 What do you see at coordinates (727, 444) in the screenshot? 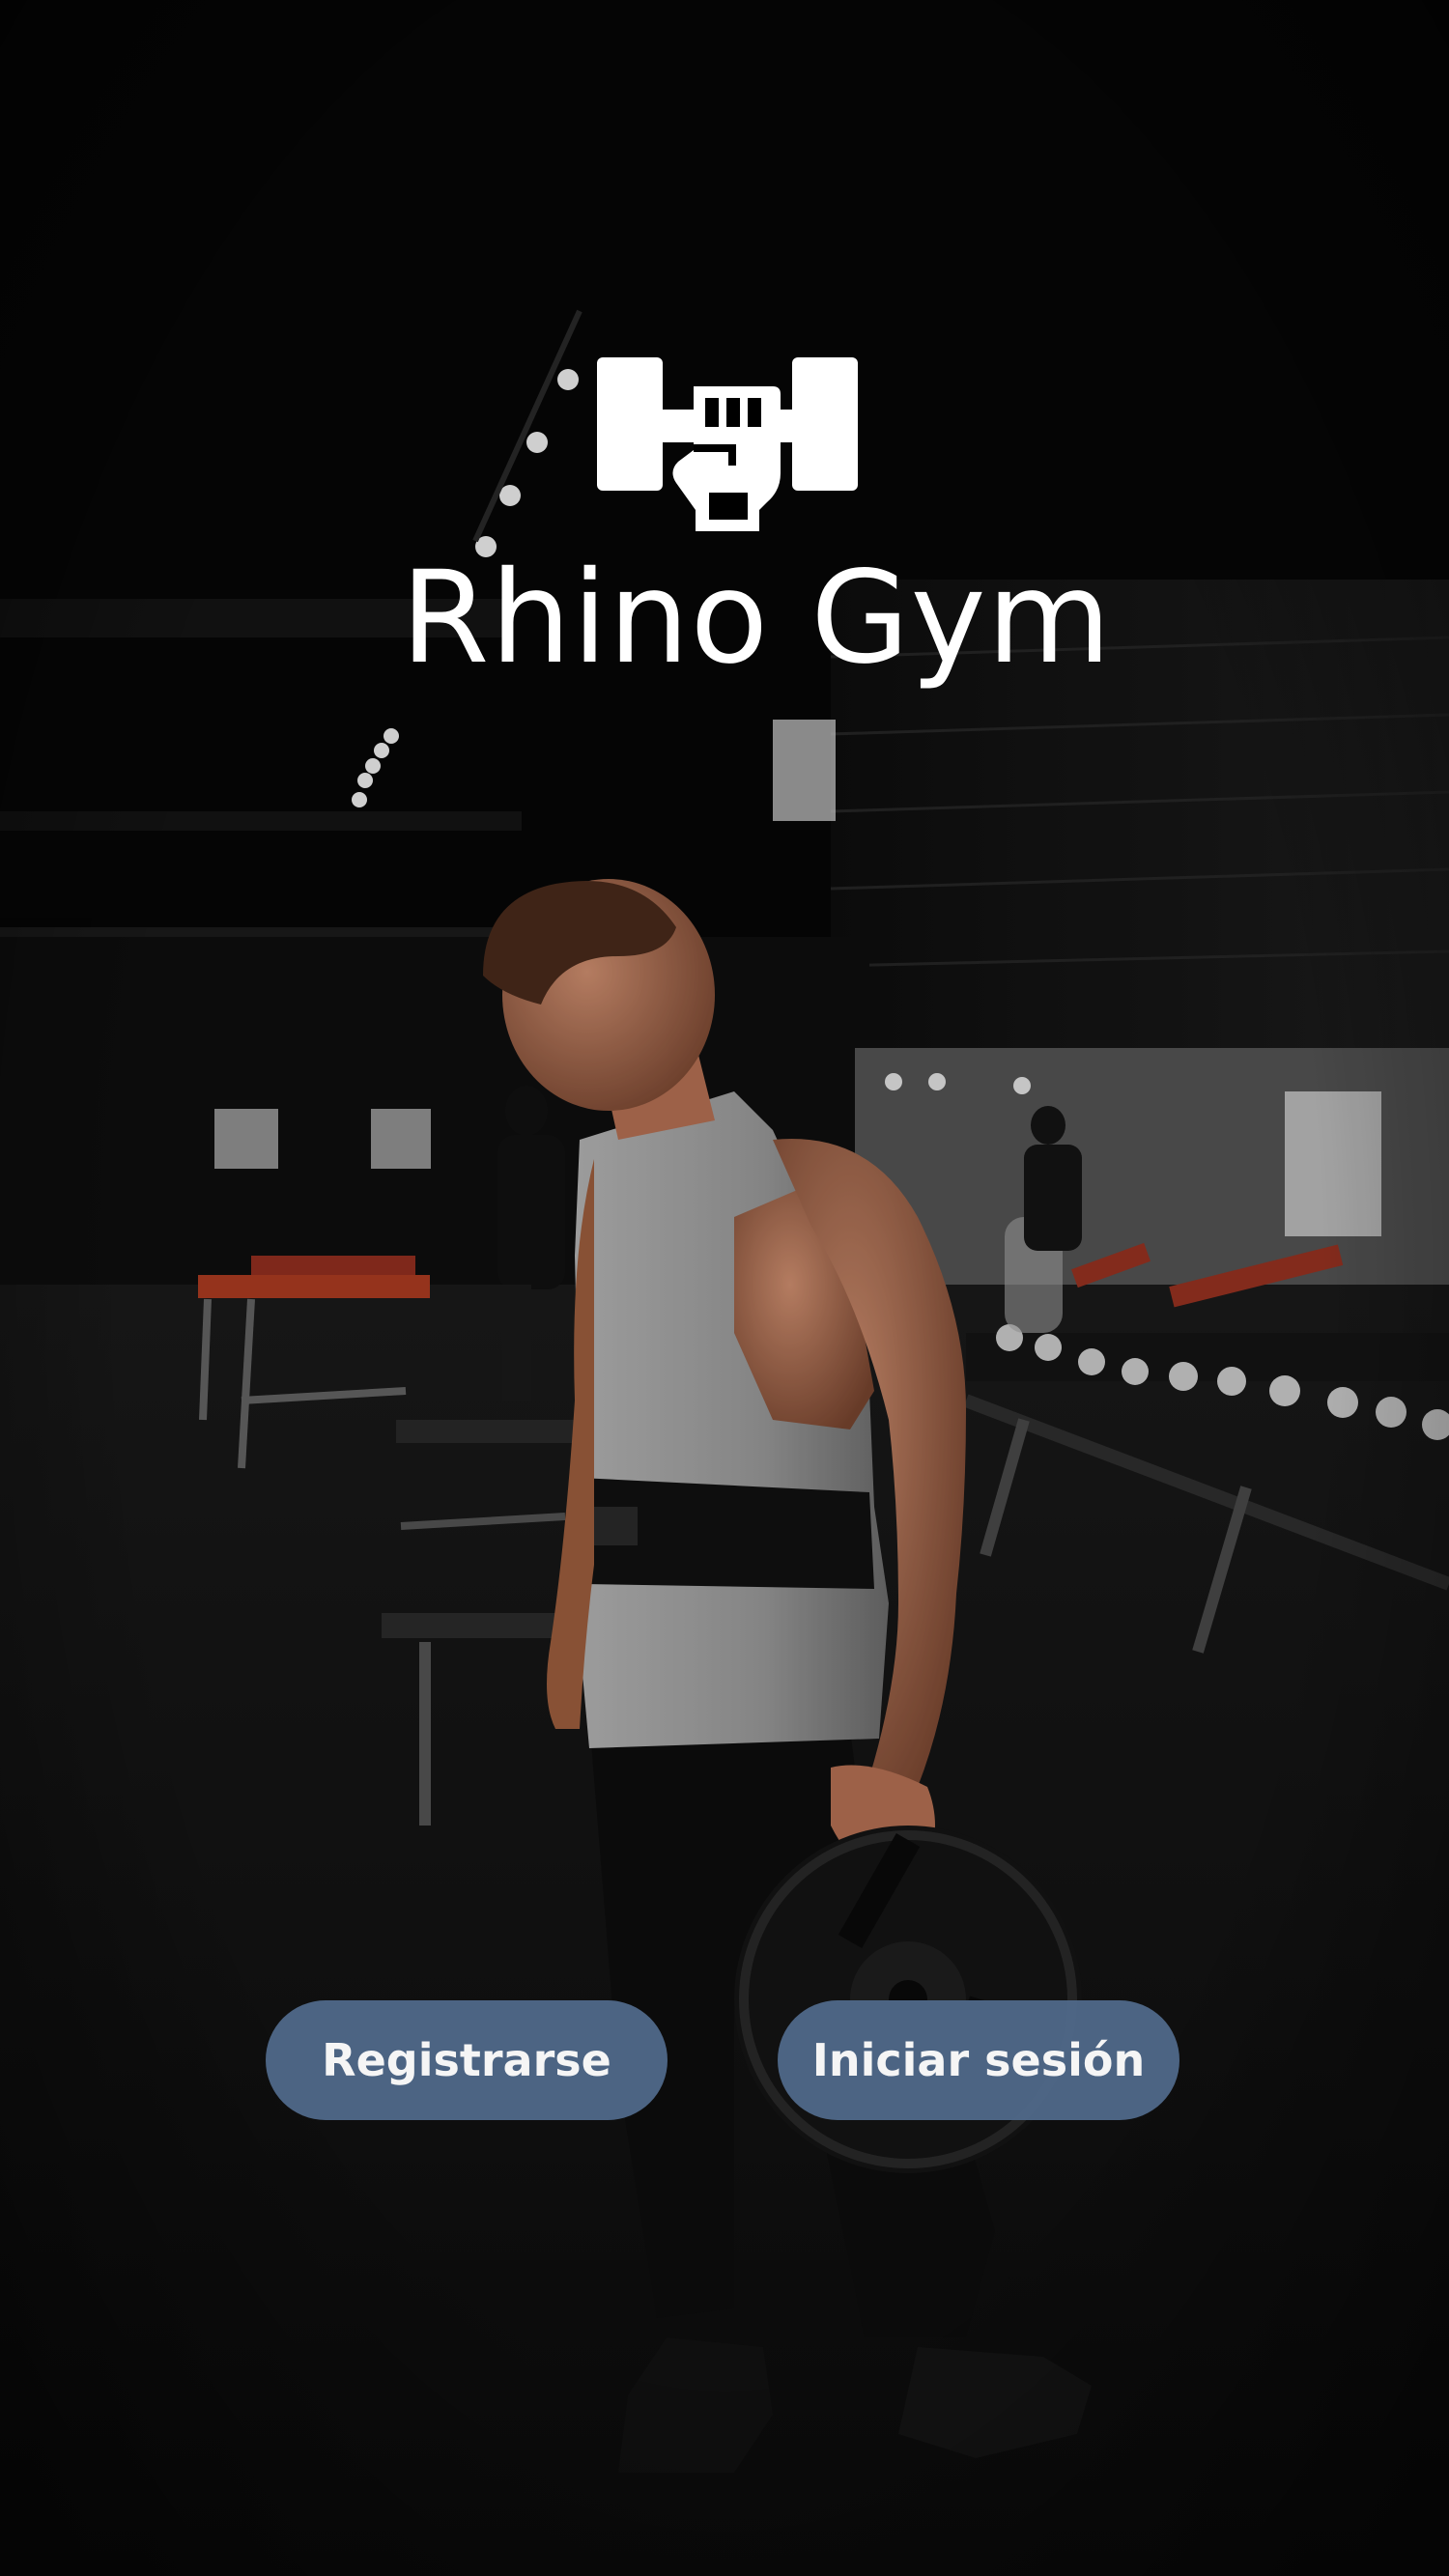
I see `fist-dumbbell-icon` at bounding box center [727, 444].